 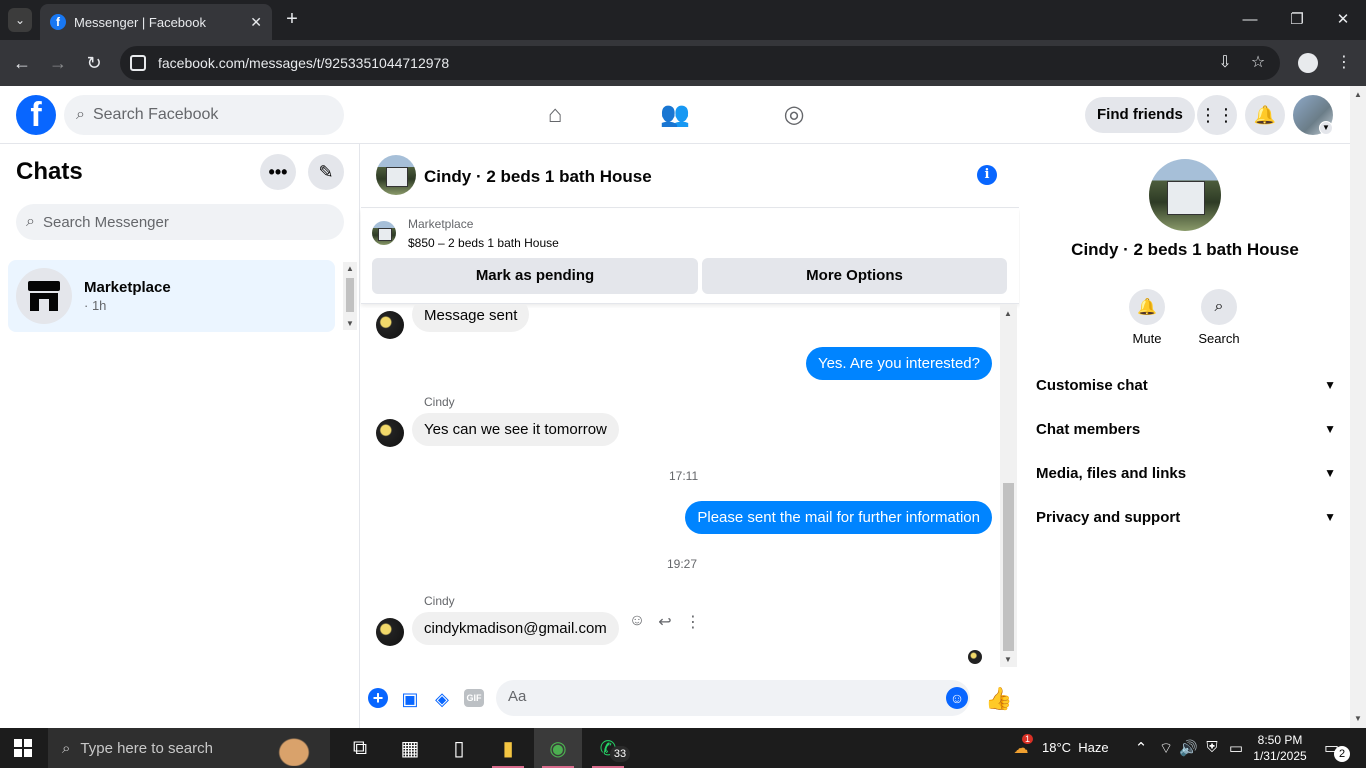 I want to click on bell-icon: 🔔, so click(x=1147, y=307).